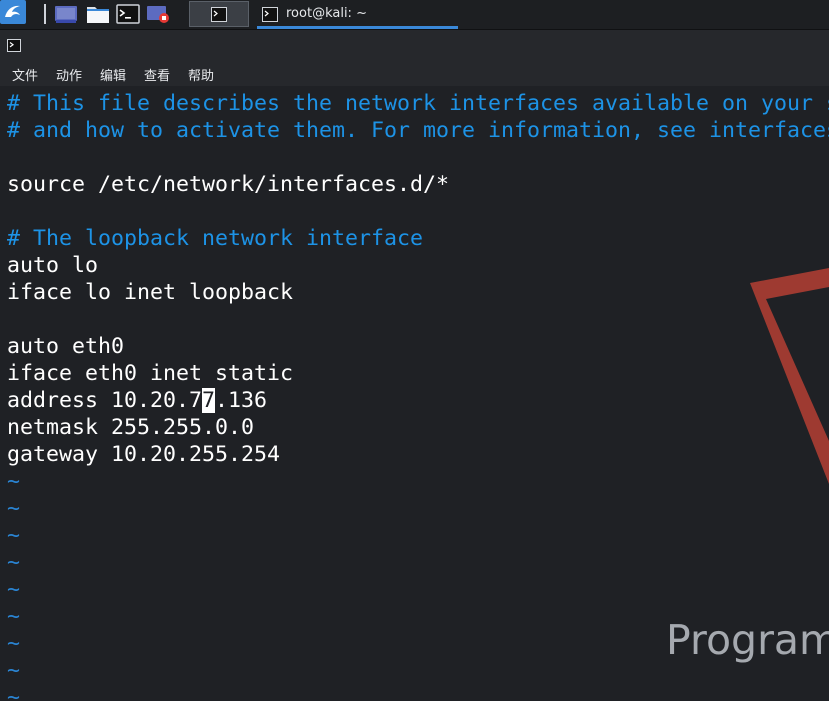 The height and width of the screenshot is (701, 829). Describe the element at coordinates (357, 27) in the screenshot. I see `active-window-indicator` at that location.